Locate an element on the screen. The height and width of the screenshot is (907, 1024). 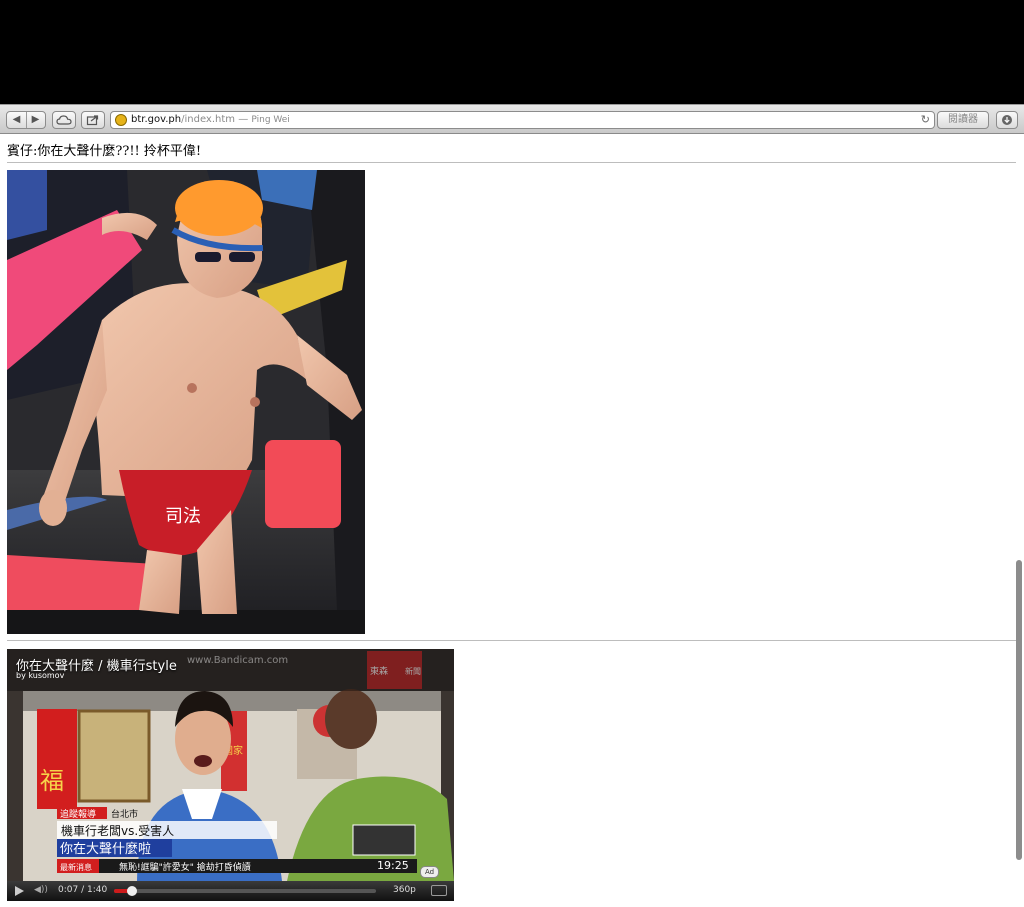
site-favicon-icon is located at coordinates (121, 120).